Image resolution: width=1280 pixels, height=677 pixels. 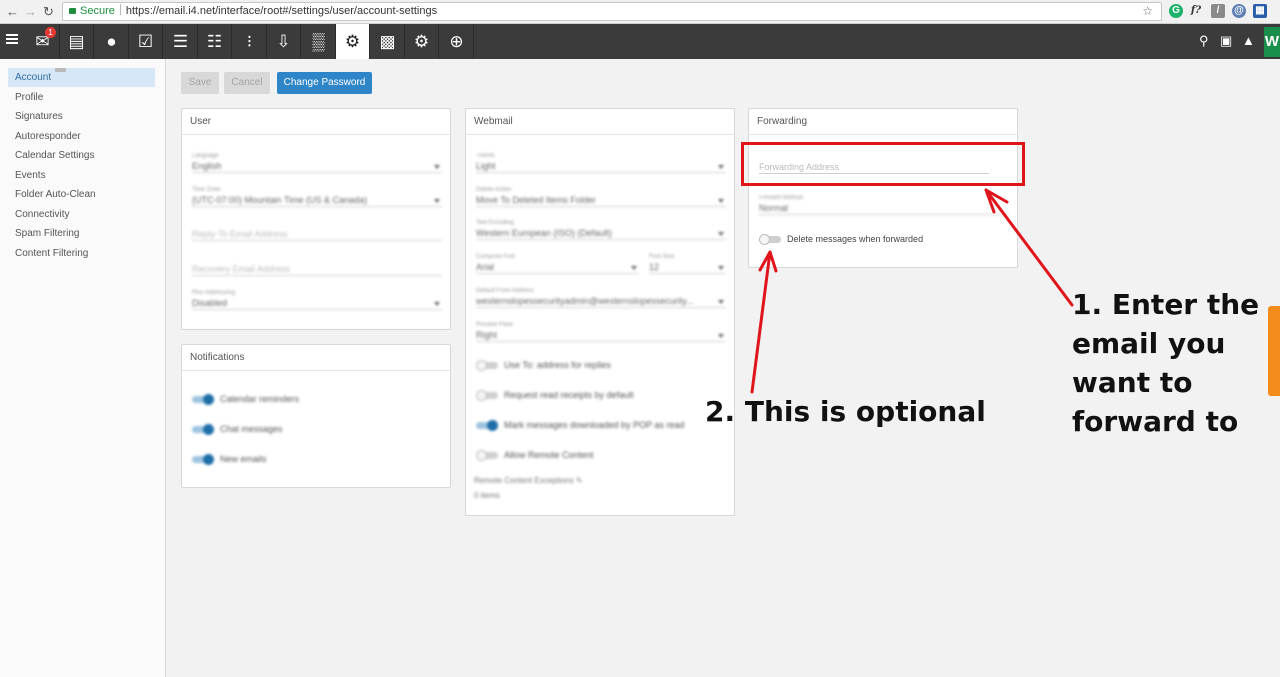 What do you see at coordinates (845, 411) in the screenshot?
I see `annotation-step2: 2. This is optional` at bounding box center [845, 411].